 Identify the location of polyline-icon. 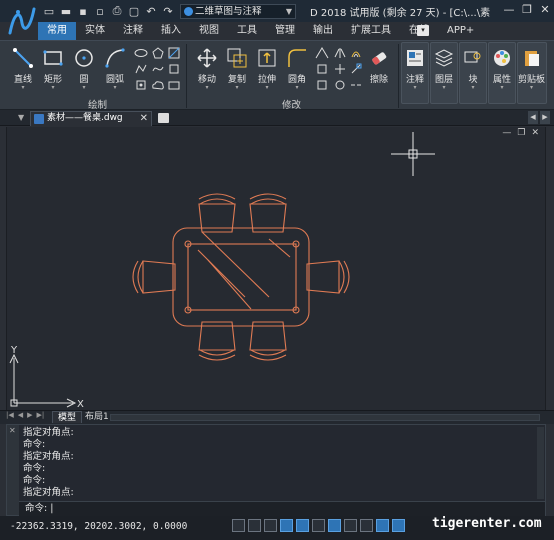
(141, 69).